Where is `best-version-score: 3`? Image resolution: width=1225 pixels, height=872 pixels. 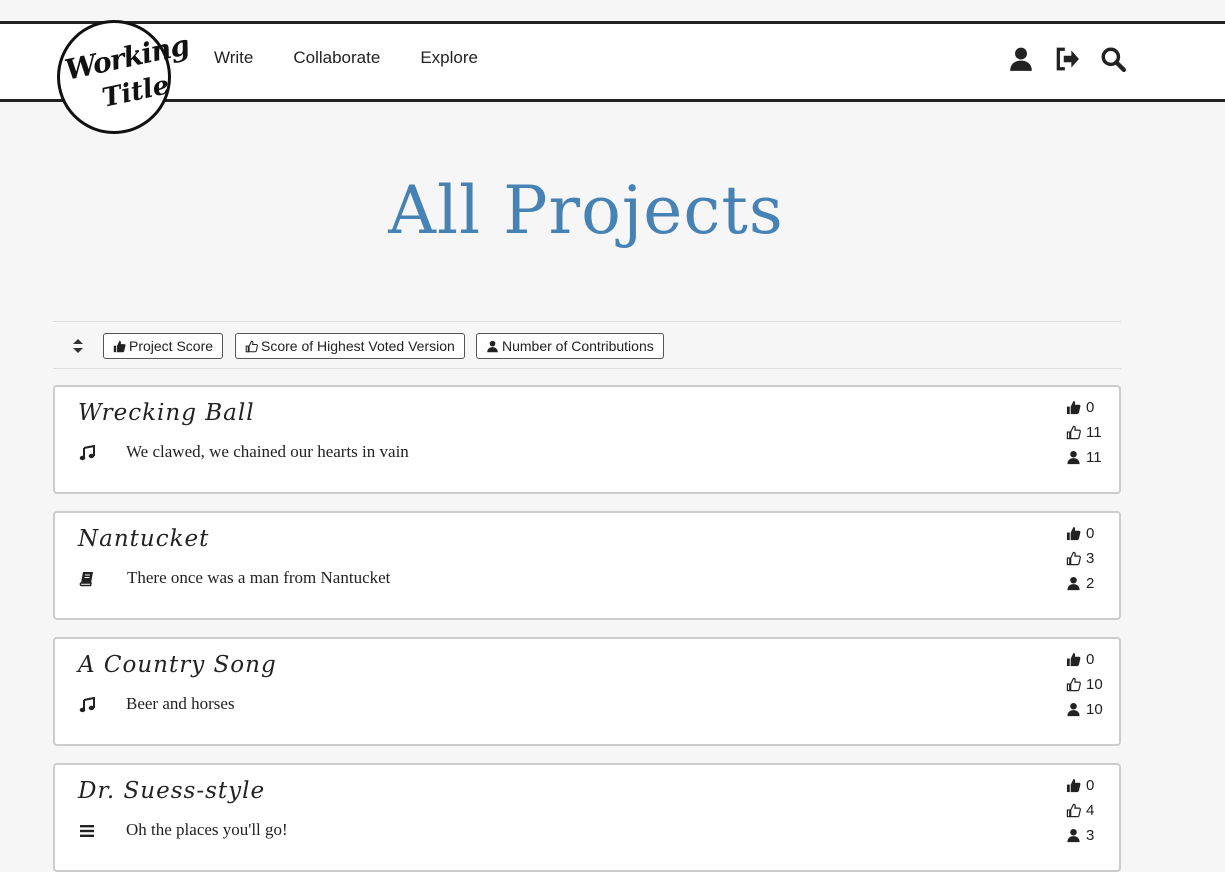 best-version-score: 3 is located at coordinates (1080, 558).